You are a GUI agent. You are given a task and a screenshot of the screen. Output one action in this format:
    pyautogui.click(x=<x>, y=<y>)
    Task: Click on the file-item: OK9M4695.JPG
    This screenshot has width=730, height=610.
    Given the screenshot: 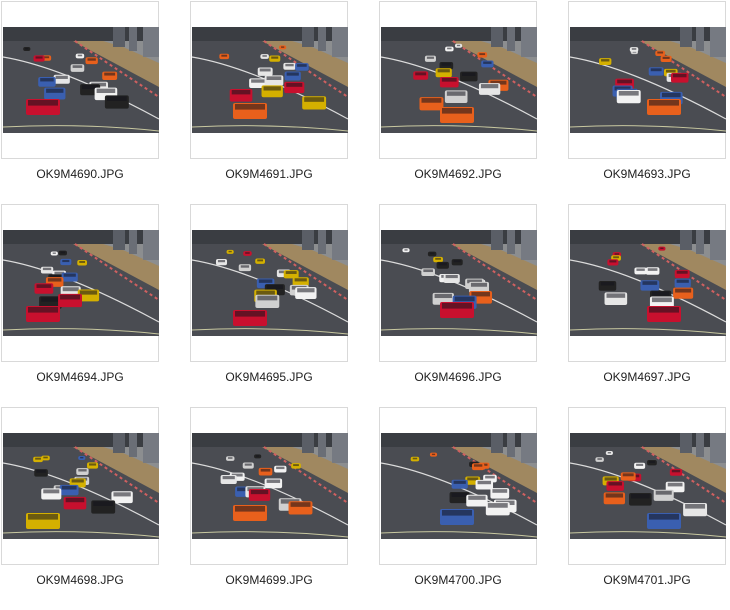 What is the action you would take?
    pyautogui.click(x=269, y=299)
    